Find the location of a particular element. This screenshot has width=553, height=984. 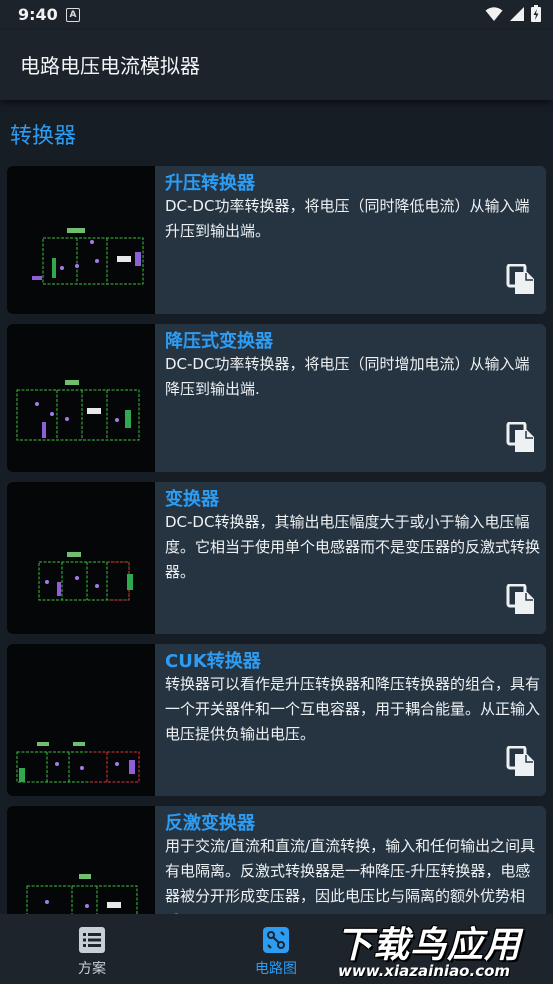

a-letter-icon: A is located at coordinates (73, 15).